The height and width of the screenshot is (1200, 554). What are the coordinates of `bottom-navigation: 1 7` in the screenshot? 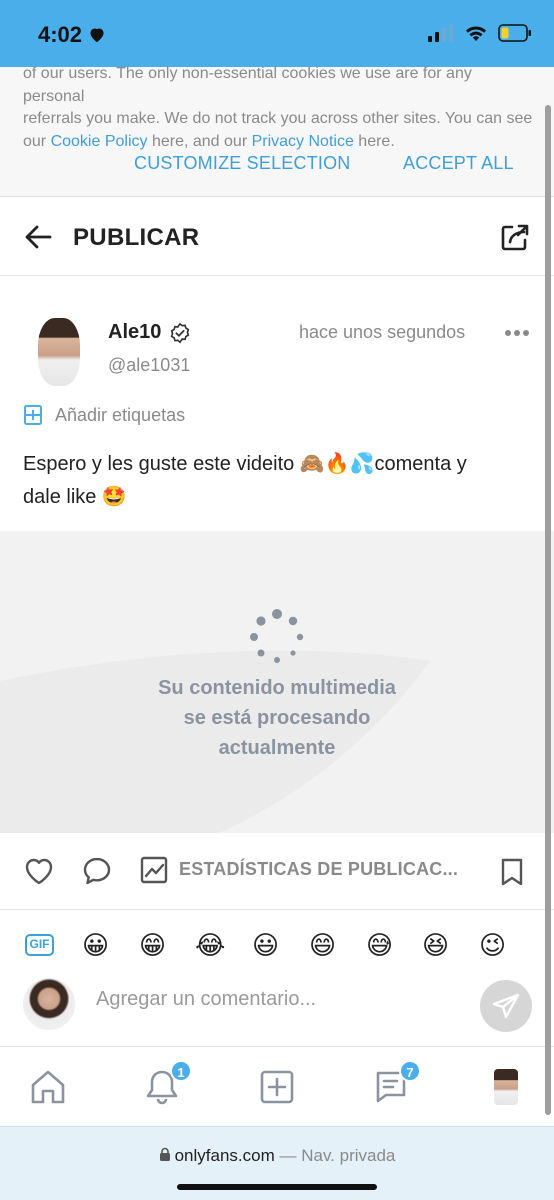 It's located at (277, 1086).